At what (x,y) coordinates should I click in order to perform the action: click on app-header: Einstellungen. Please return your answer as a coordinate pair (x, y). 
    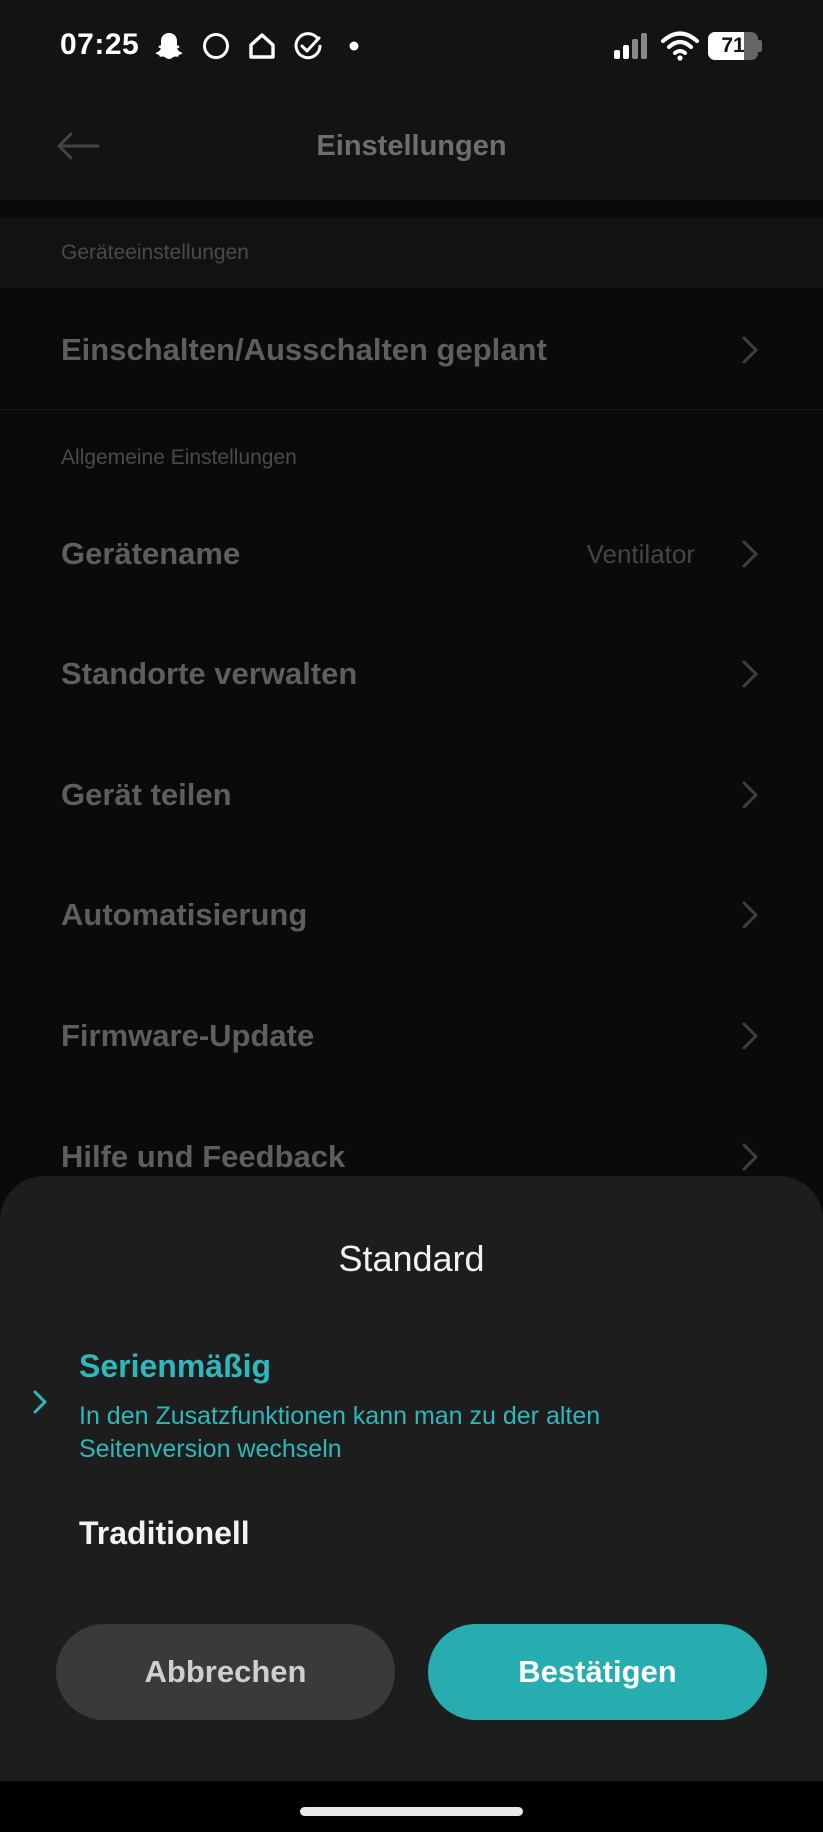
    Looking at the image, I should click on (411, 146).